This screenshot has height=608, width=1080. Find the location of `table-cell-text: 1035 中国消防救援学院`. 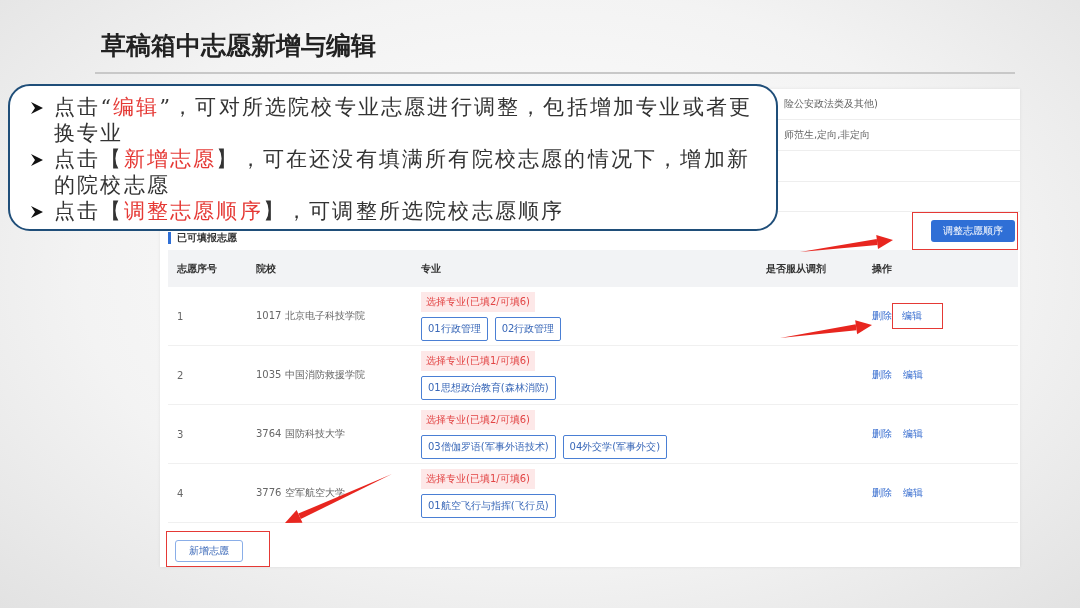

table-cell-text: 1035 中国消防救援学院 is located at coordinates (310, 375).